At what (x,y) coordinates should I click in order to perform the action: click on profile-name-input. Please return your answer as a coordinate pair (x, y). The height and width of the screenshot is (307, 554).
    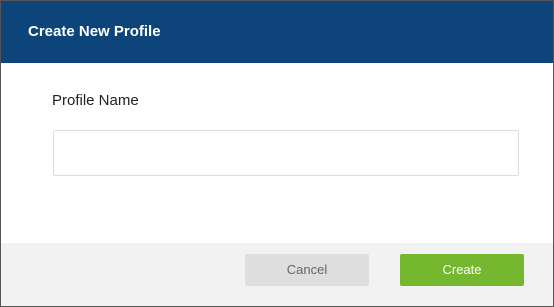
    Looking at the image, I should click on (286, 153).